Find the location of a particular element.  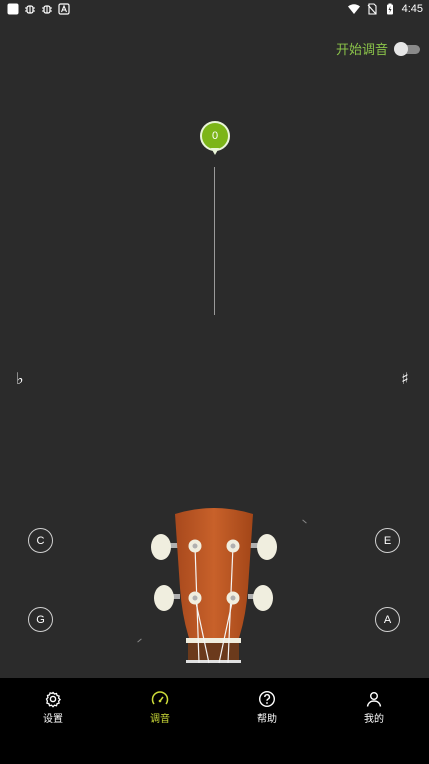

ukulele-headstock is located at coordinates (214, 586).